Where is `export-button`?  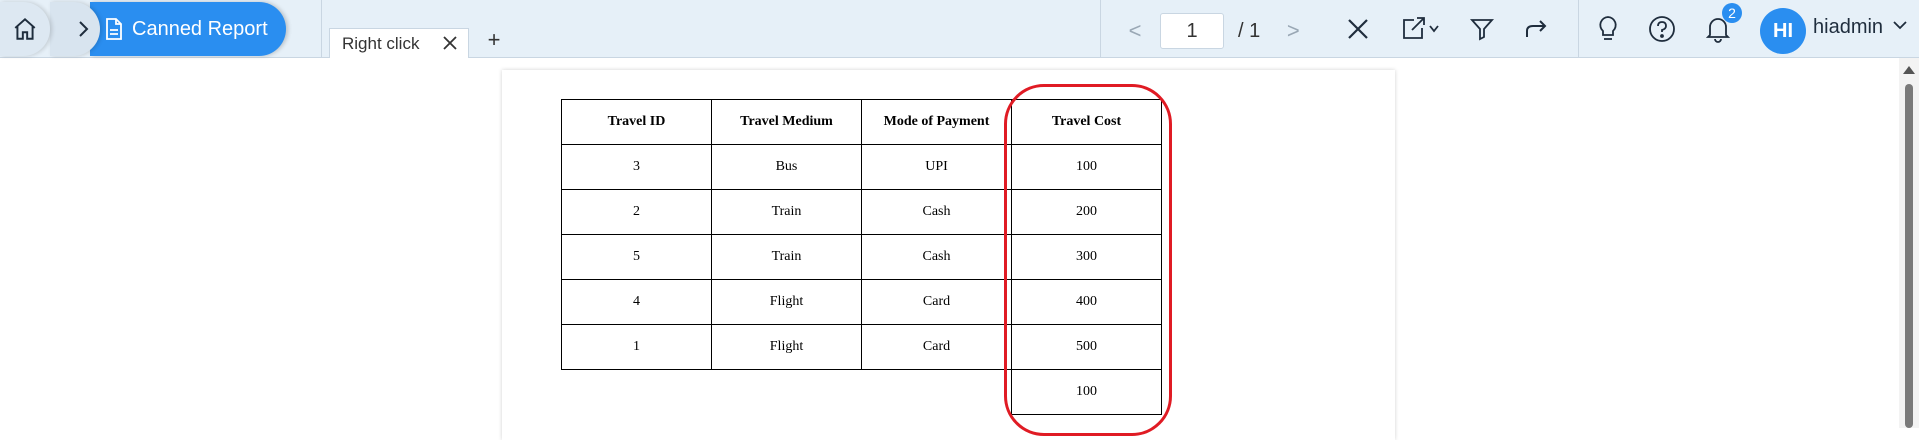 export-button is located at coordinates (1420, 29).